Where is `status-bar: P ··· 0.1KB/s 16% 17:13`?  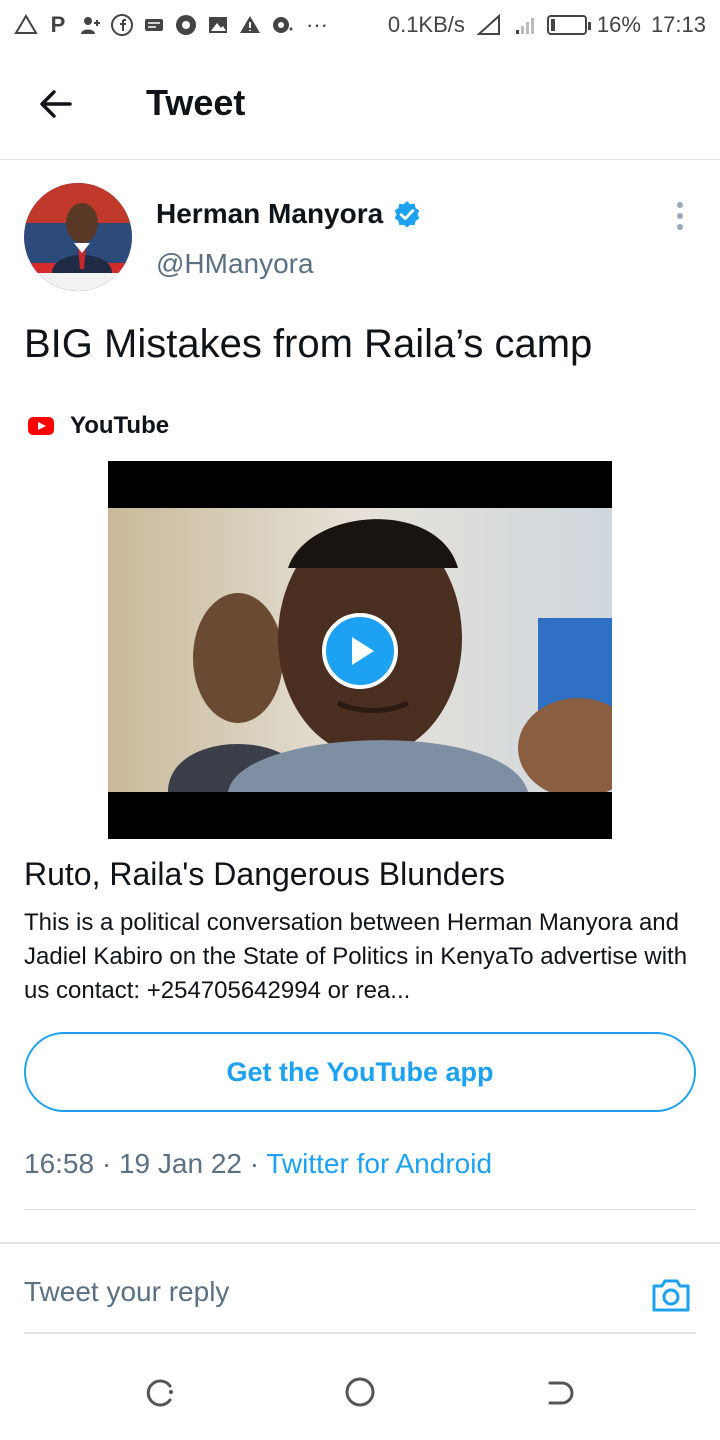 status-bar: P ··· 0.1KB/s 16% 17:13 is located at coordinates (360, 25).